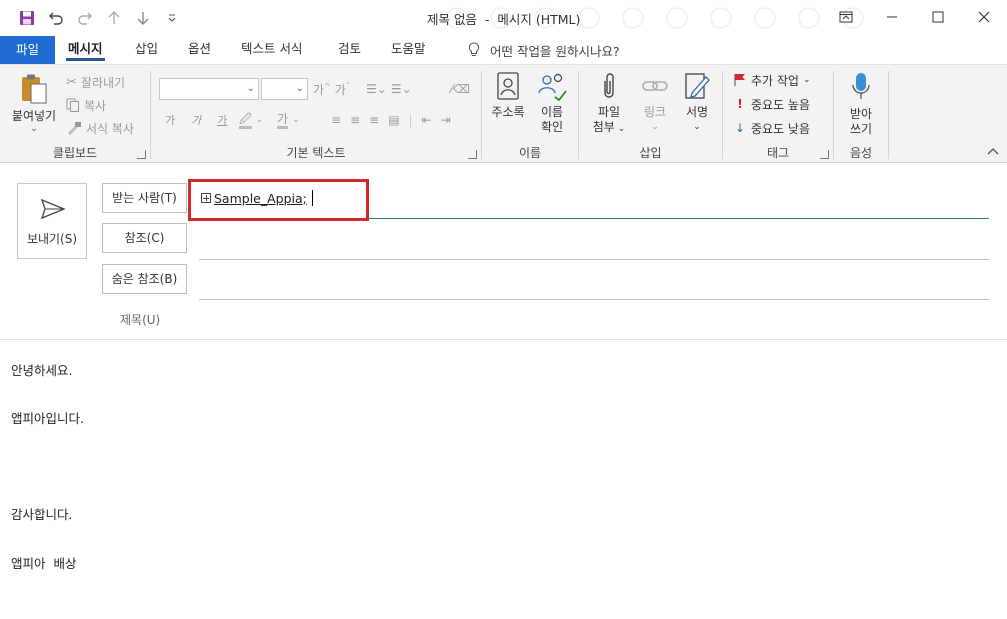  Describe the element at coordinates (355, 120) in the screenshot. I see `align-center-icon: ≡` at that location.